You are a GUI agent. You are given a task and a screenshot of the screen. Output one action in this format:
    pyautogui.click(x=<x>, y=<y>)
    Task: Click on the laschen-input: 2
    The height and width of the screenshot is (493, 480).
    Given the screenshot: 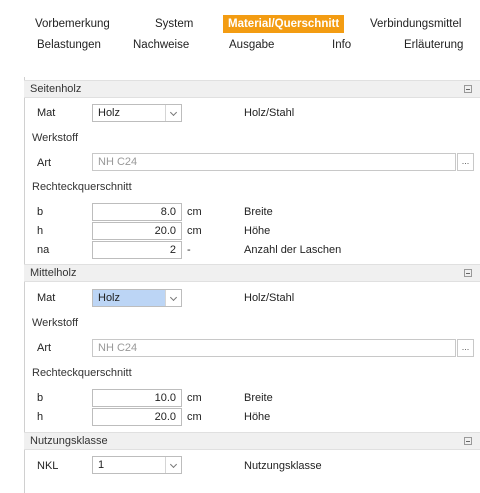 What is the action you would take?
    pyautogui.click(x=137, y=250)
    